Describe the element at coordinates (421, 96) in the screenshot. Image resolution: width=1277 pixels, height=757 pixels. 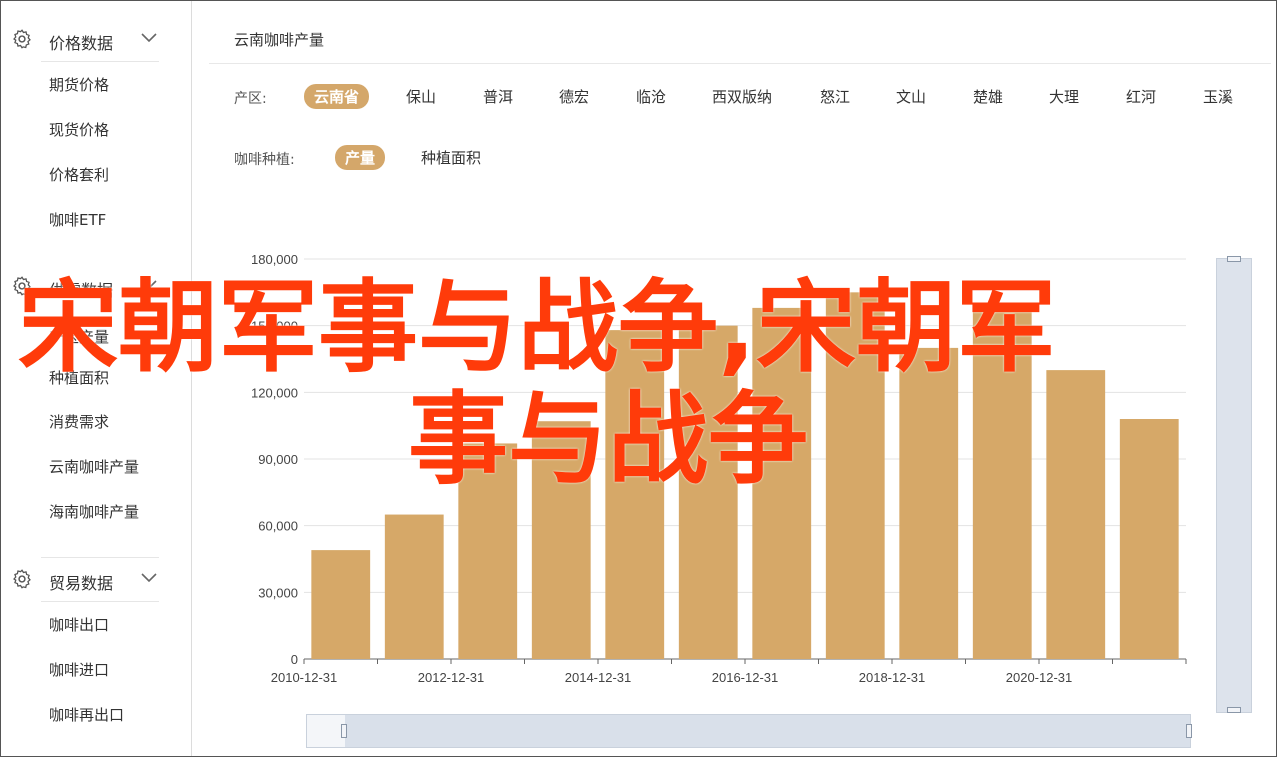
I see `region-chip-baoshan: 保山` at that location.